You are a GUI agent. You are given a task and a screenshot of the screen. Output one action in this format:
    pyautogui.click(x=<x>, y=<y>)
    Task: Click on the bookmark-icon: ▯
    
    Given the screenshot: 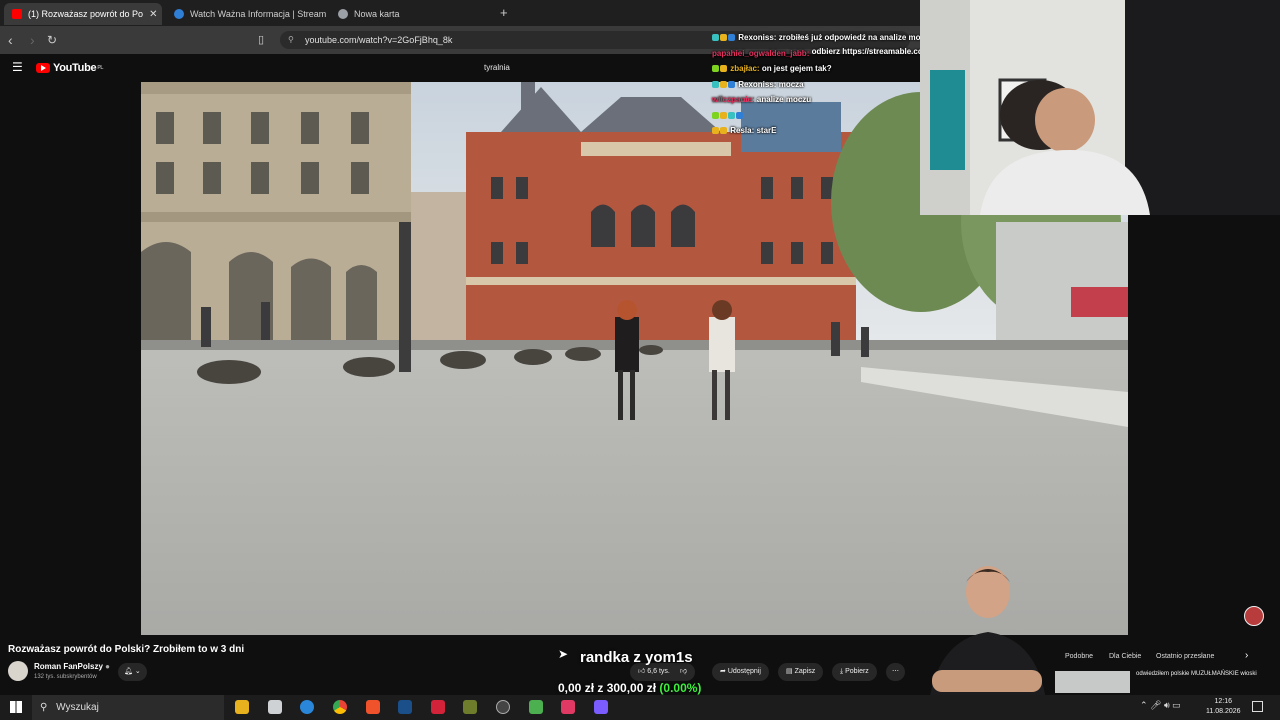 What is the action you would take?
    pyautogui.click(x=261, y=40)
    